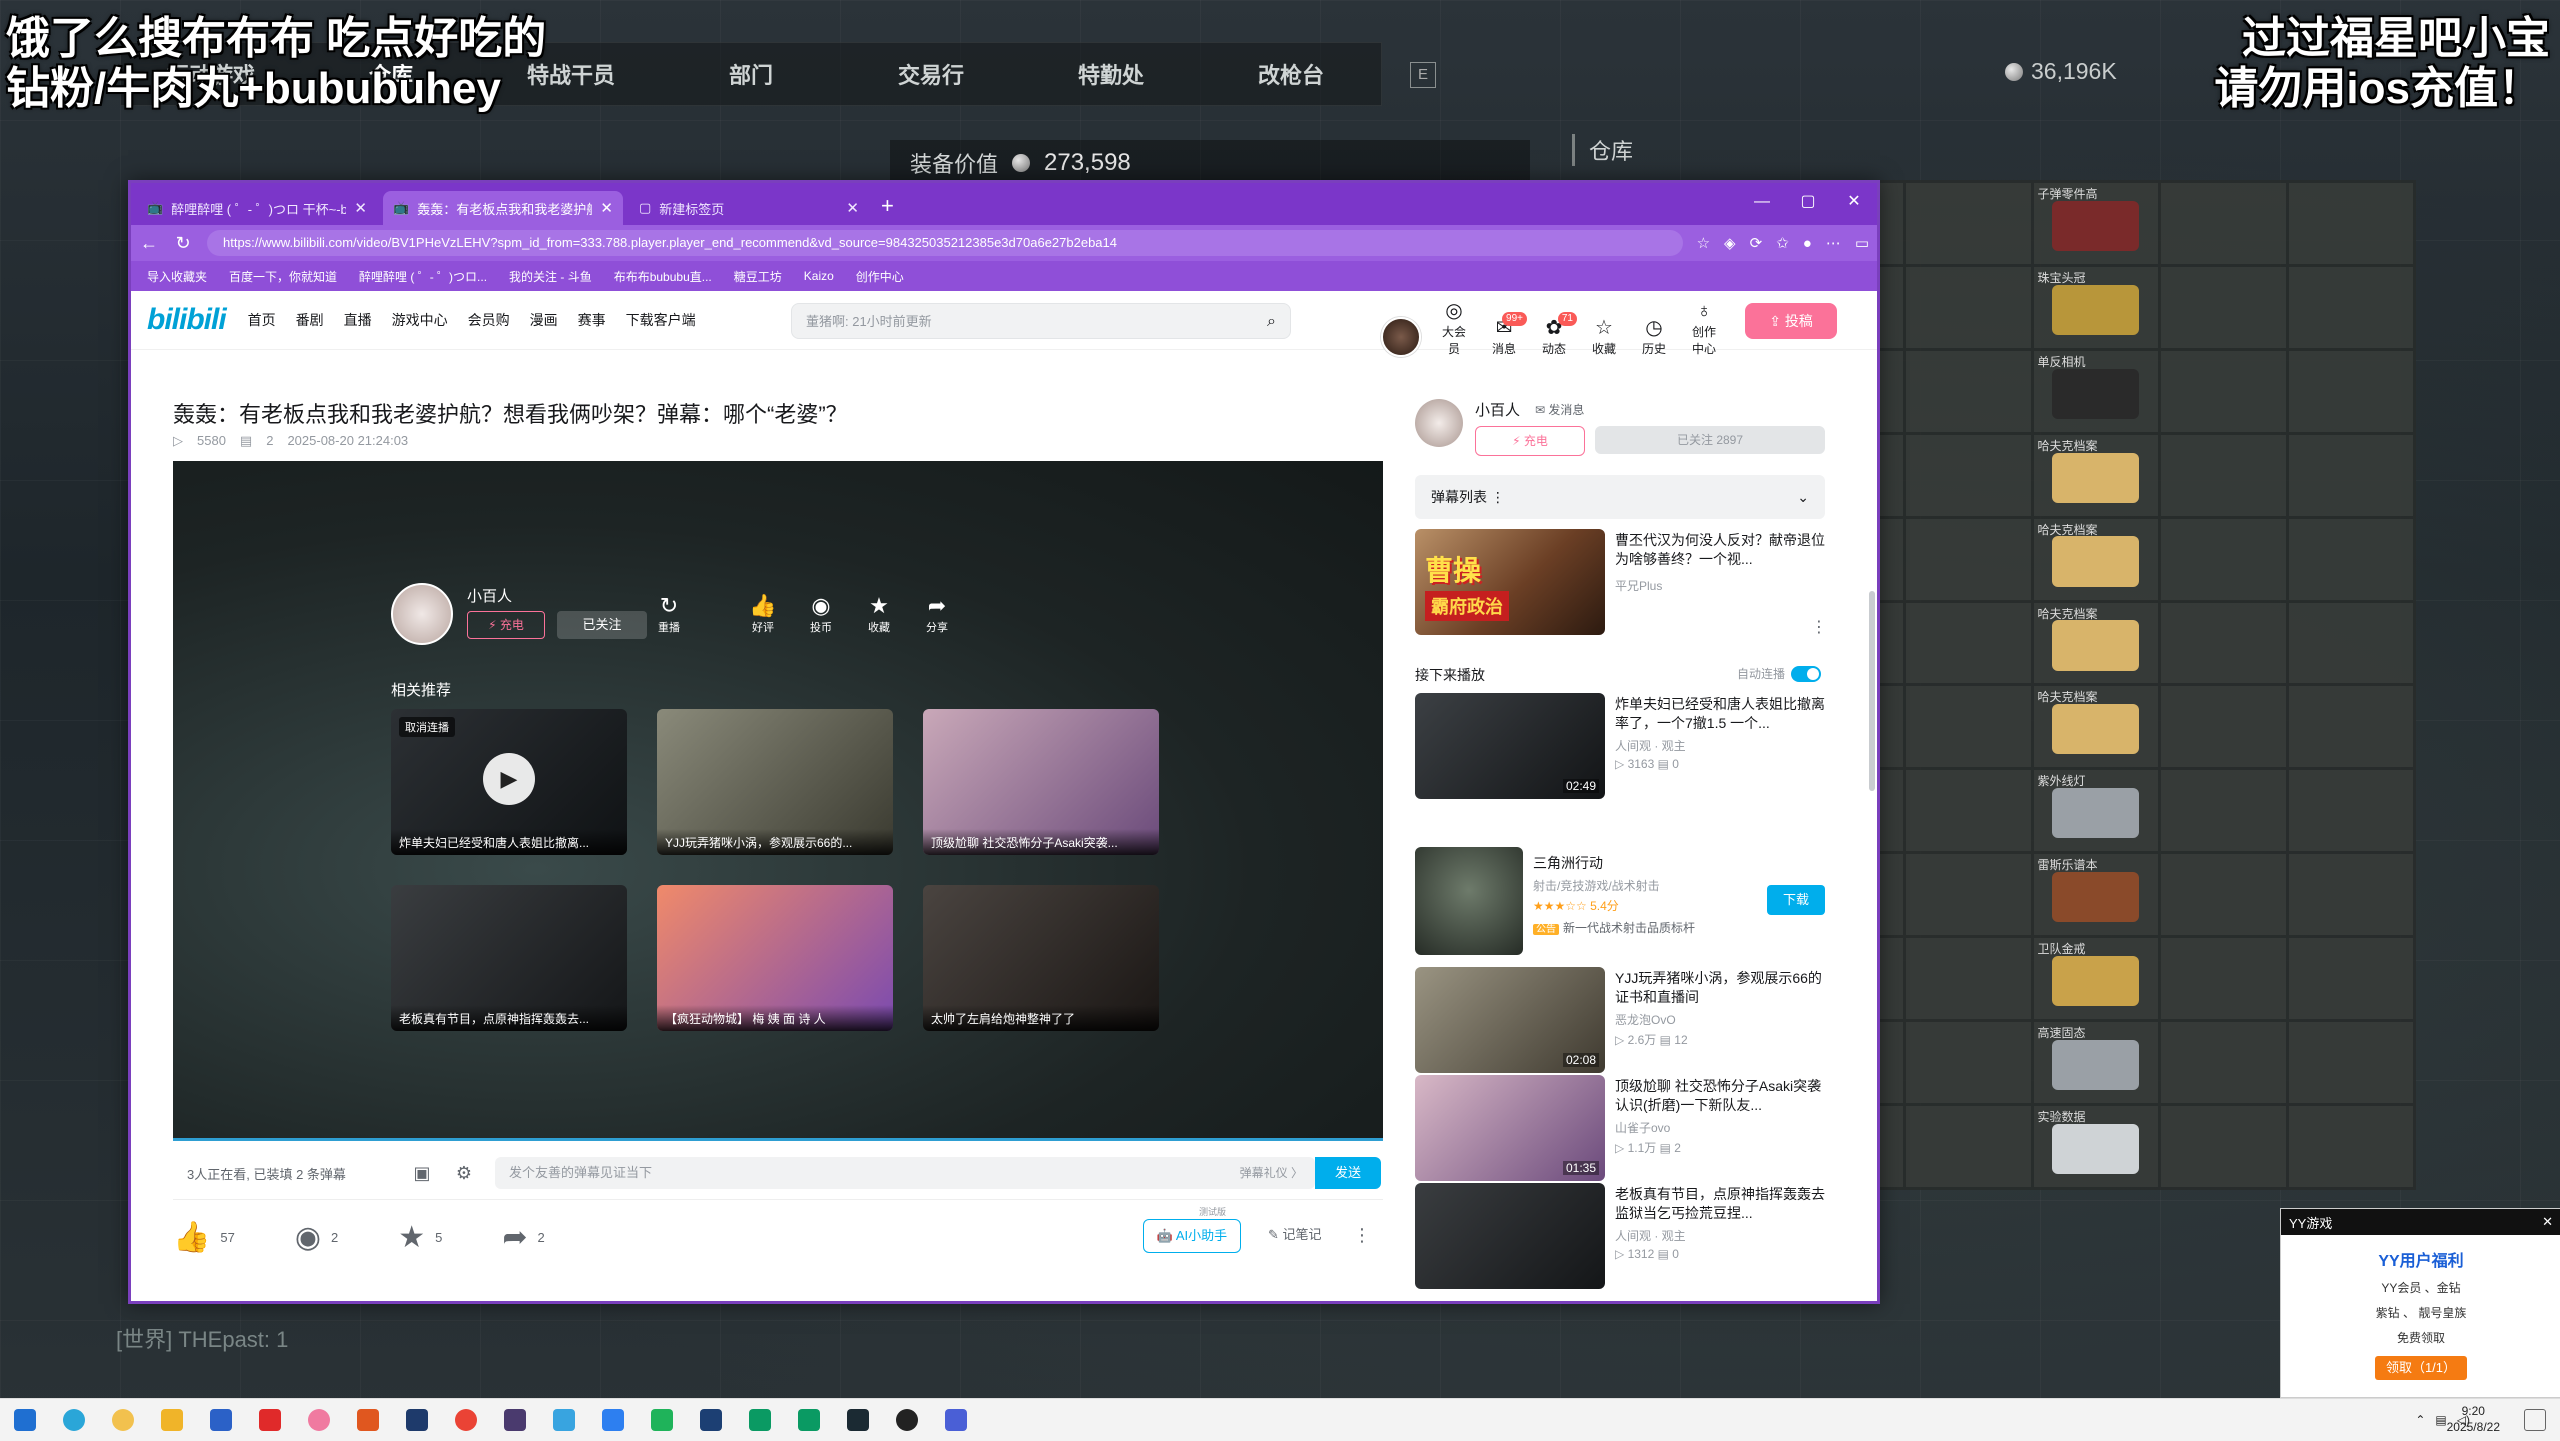 Image resolution: width=2560 pixels, height=1441 pixels. Describe the element at coordinates (1756, 243) in the screenshot. I see `sync-icon: ⟳` at that location.